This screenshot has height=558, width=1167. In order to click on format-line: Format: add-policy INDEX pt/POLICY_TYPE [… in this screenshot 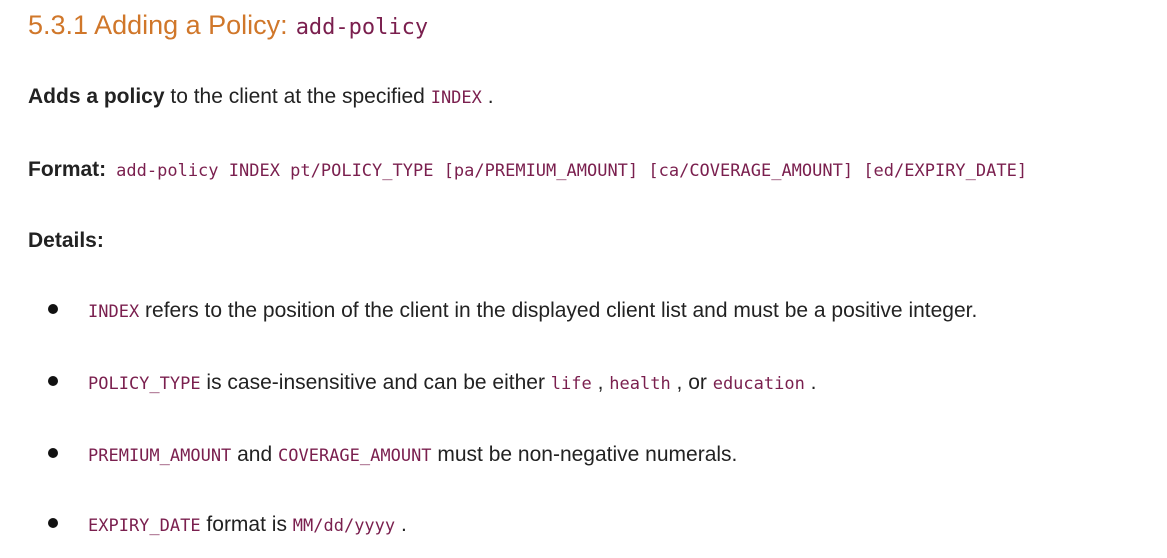, I will do `click(527, 170)`.